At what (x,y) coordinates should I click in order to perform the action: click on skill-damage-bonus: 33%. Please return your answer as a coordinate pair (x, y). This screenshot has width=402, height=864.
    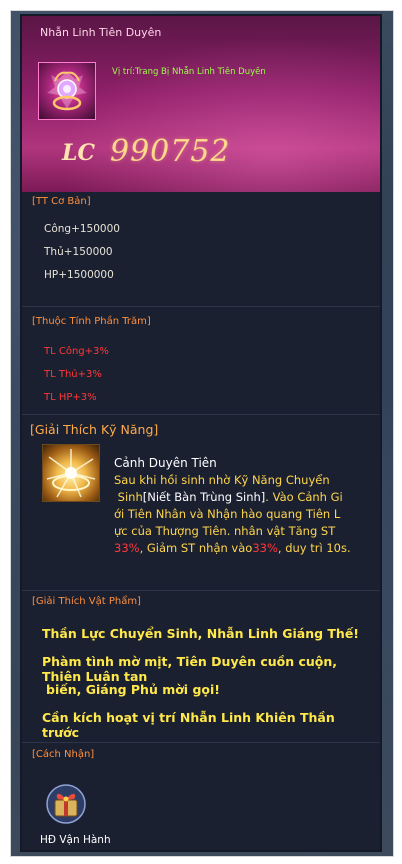
    Looking at the image, I should click on (127, 548).